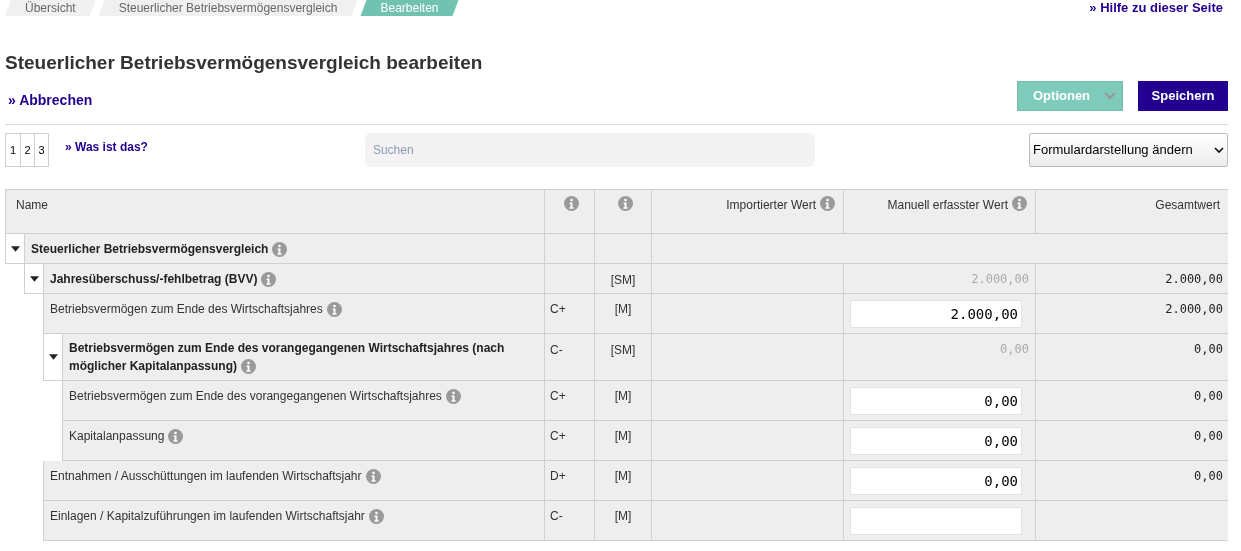 The height and width of the screenshot is (551, 1241). Describe the element at coordinates (41, 150) in the screenshot. I see `page-number: 3` at that location.